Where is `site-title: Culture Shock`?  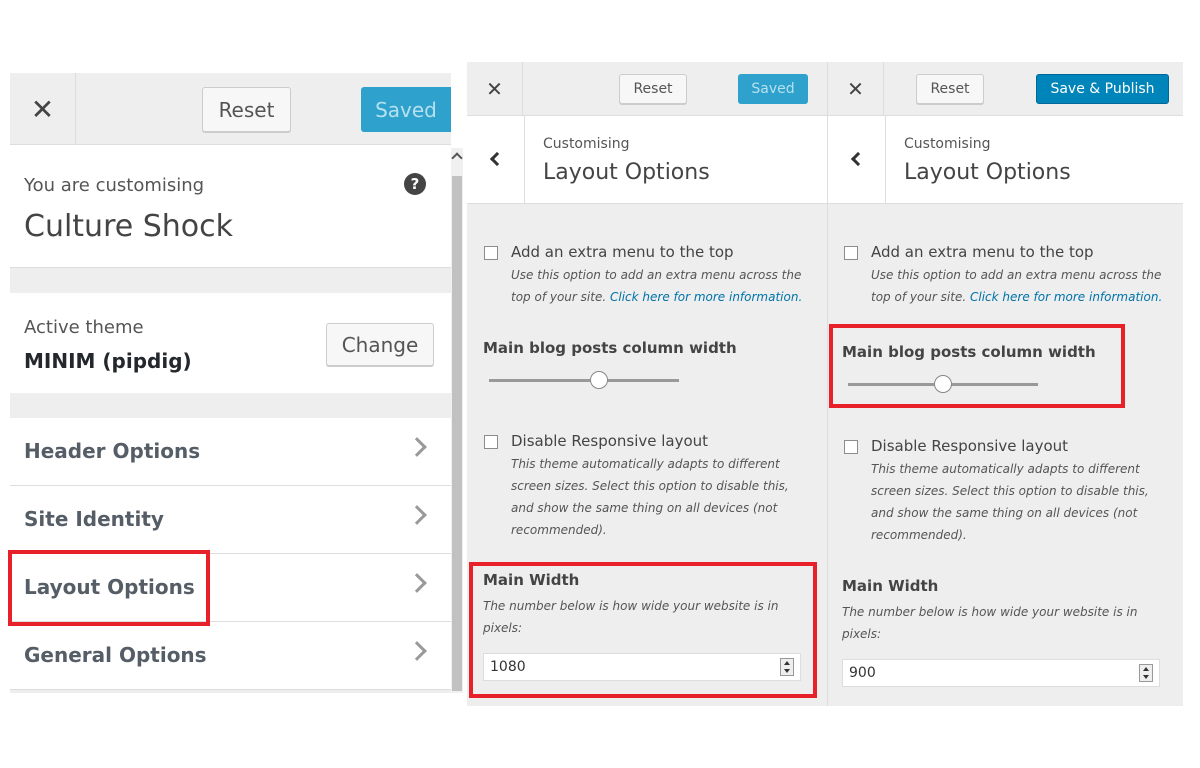 site-title: Culture Shock is located at coordinates (129, 226).